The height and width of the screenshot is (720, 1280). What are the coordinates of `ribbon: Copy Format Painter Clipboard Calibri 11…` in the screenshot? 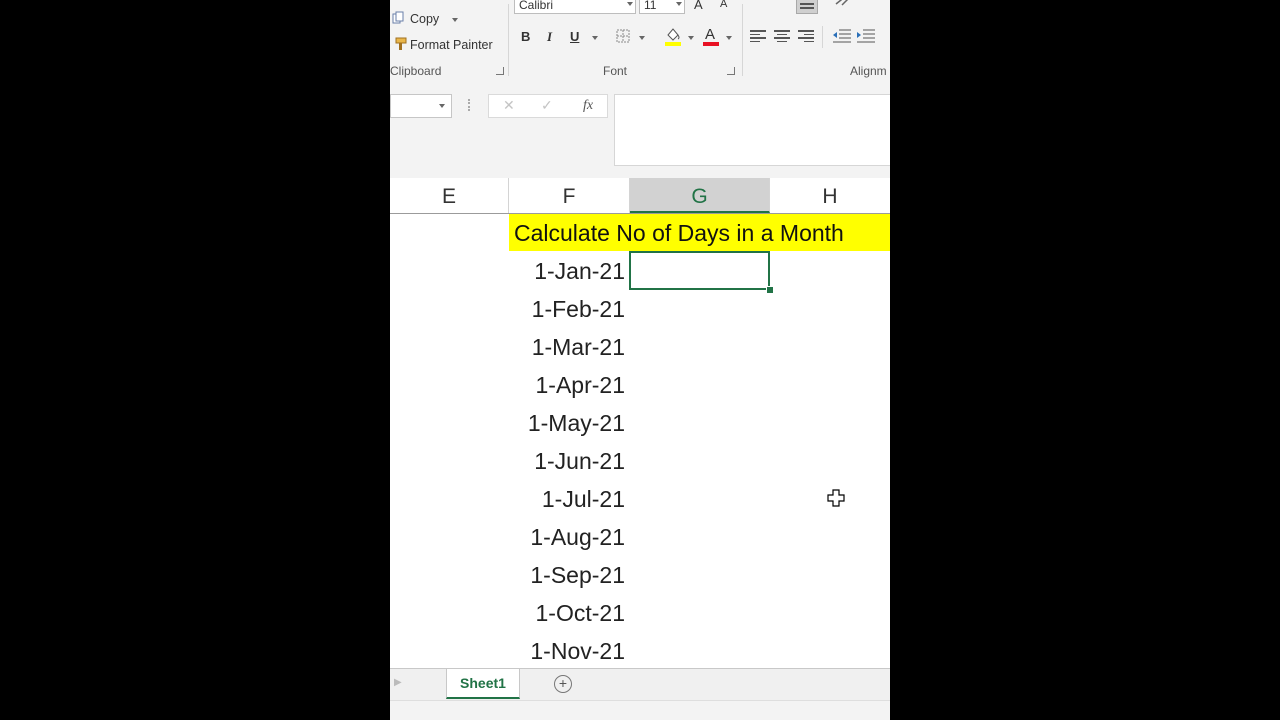 It's located at (640, 41).